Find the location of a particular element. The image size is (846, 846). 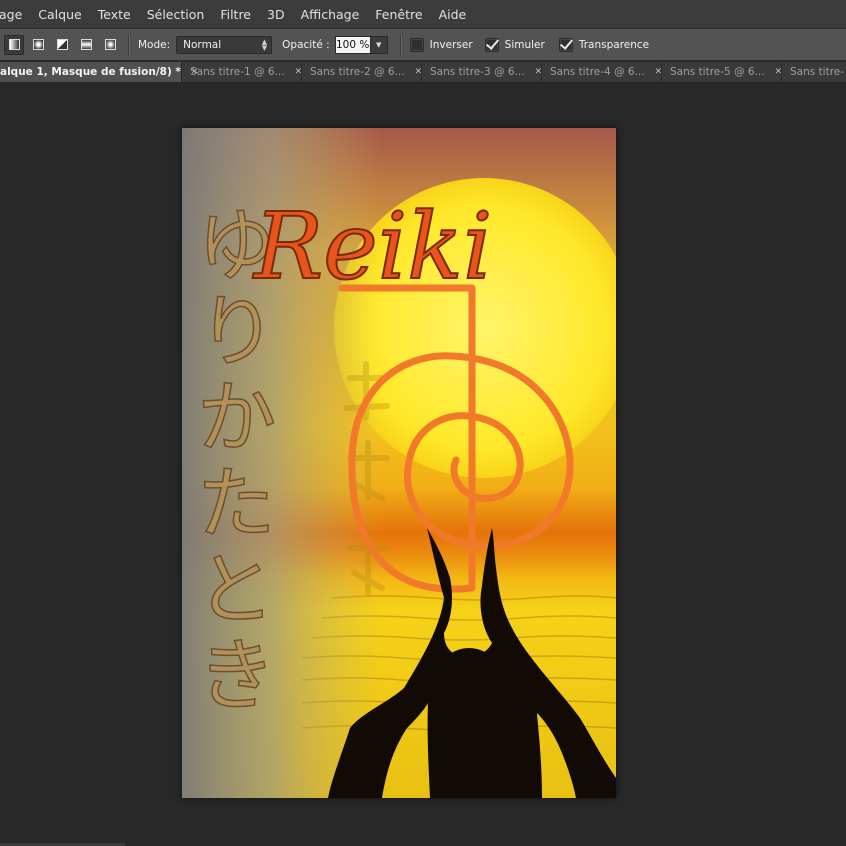

tab-sans-titre-3: Sans titre-3 @ 6... ✕ is located at coordinates (482, 72).